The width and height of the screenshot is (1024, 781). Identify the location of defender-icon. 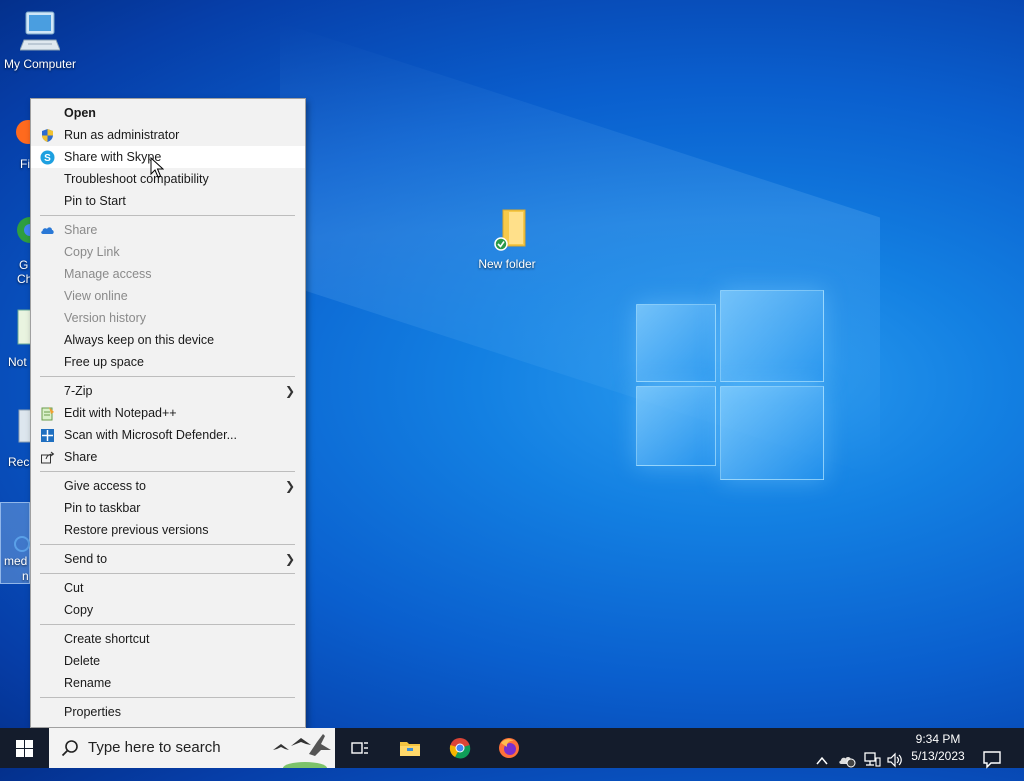
(47, 435).